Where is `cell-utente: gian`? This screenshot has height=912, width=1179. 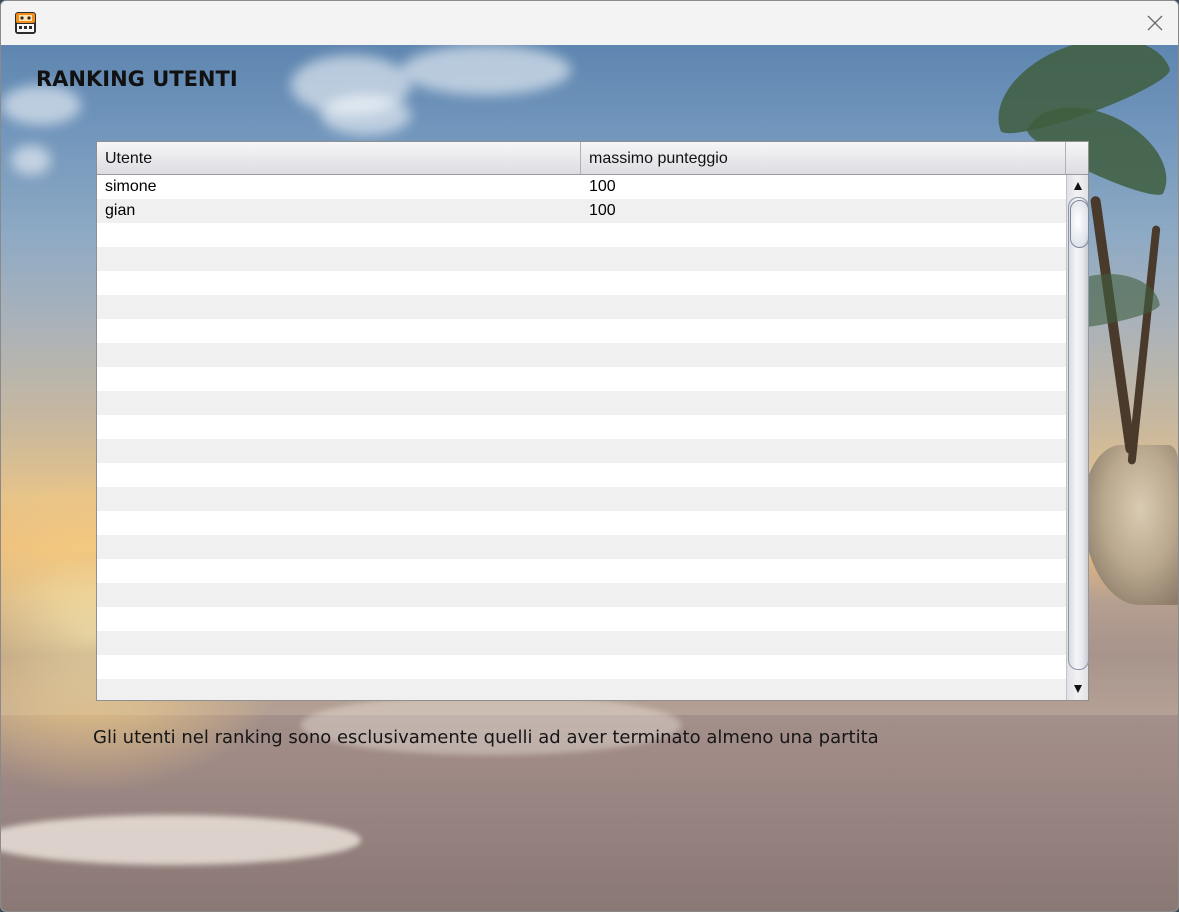 cell-utente: gian is located at coordinates (120, 210).